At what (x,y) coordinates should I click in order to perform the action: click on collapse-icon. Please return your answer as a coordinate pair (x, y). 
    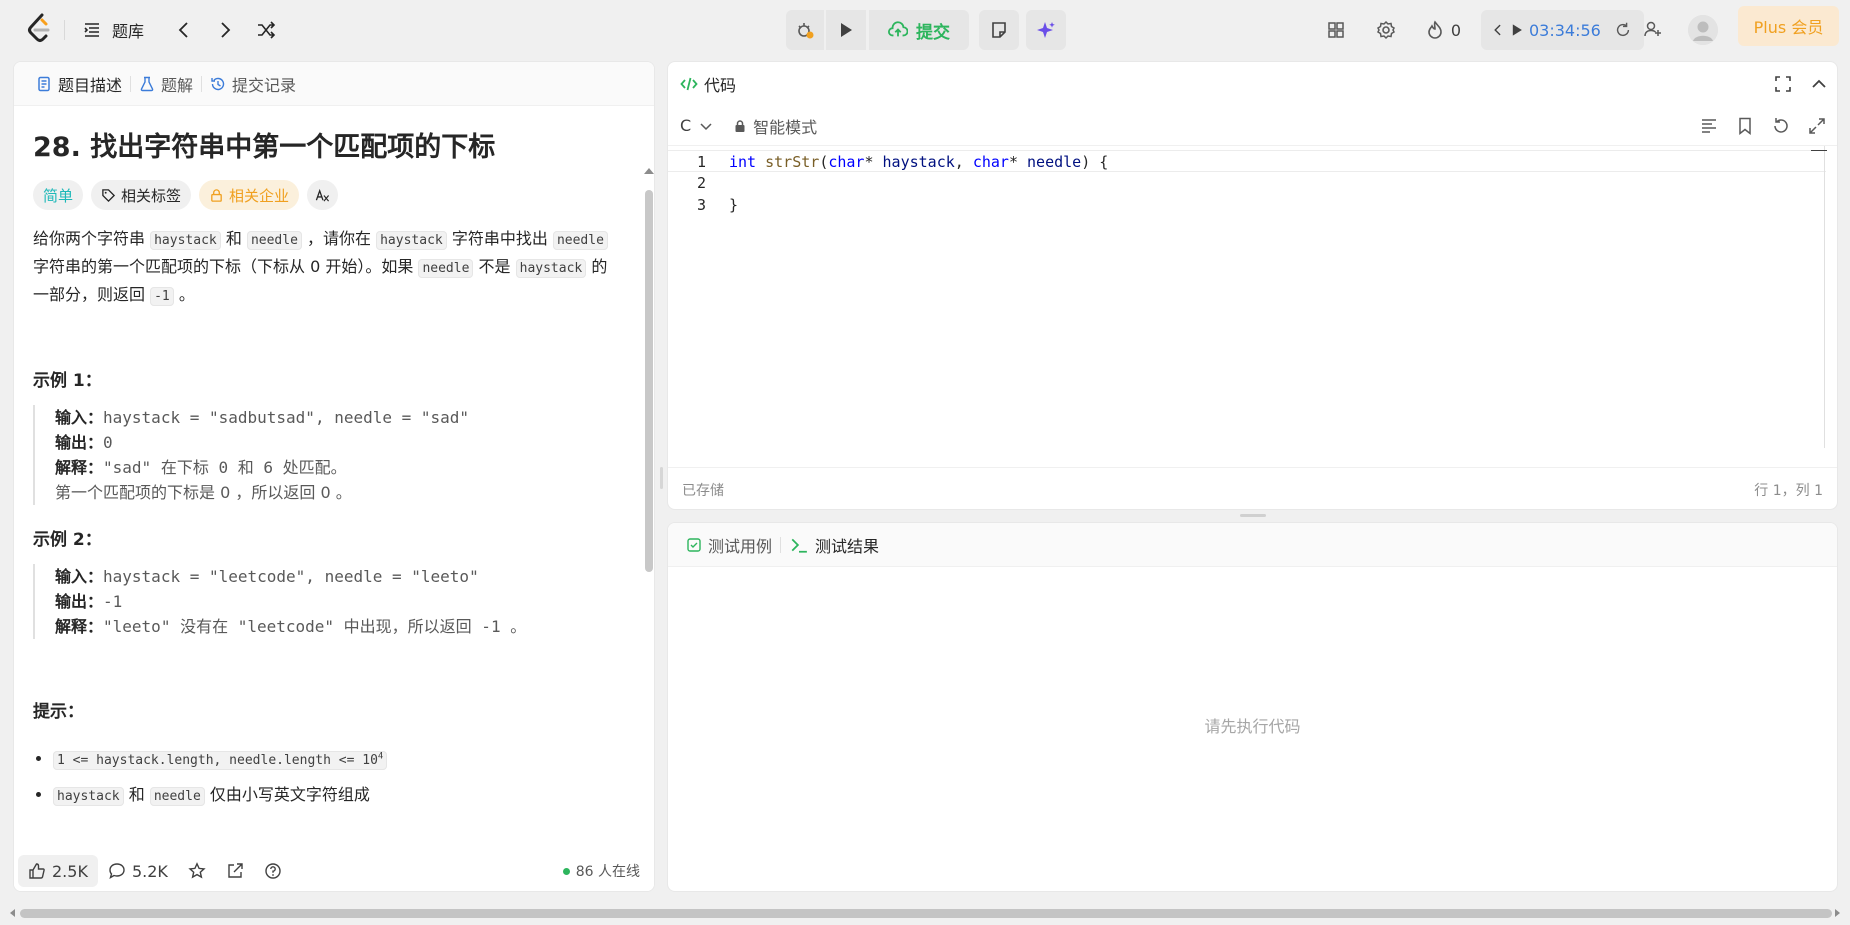
    Looking at the image, I should click on (1819, 84).